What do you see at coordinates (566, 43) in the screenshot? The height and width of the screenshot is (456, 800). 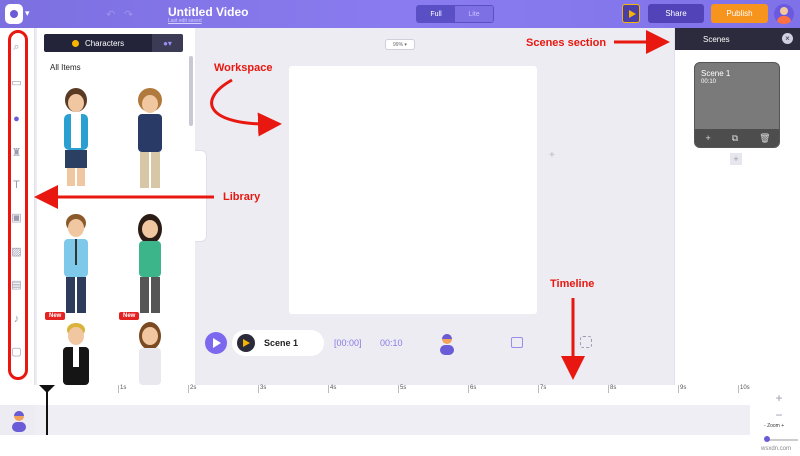 I see `scenes-section-annotation: Scenes section` at bounding box center [566, 43].